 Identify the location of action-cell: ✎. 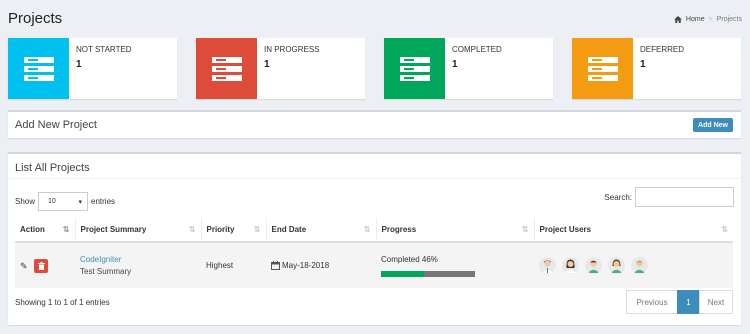
(45, 265).